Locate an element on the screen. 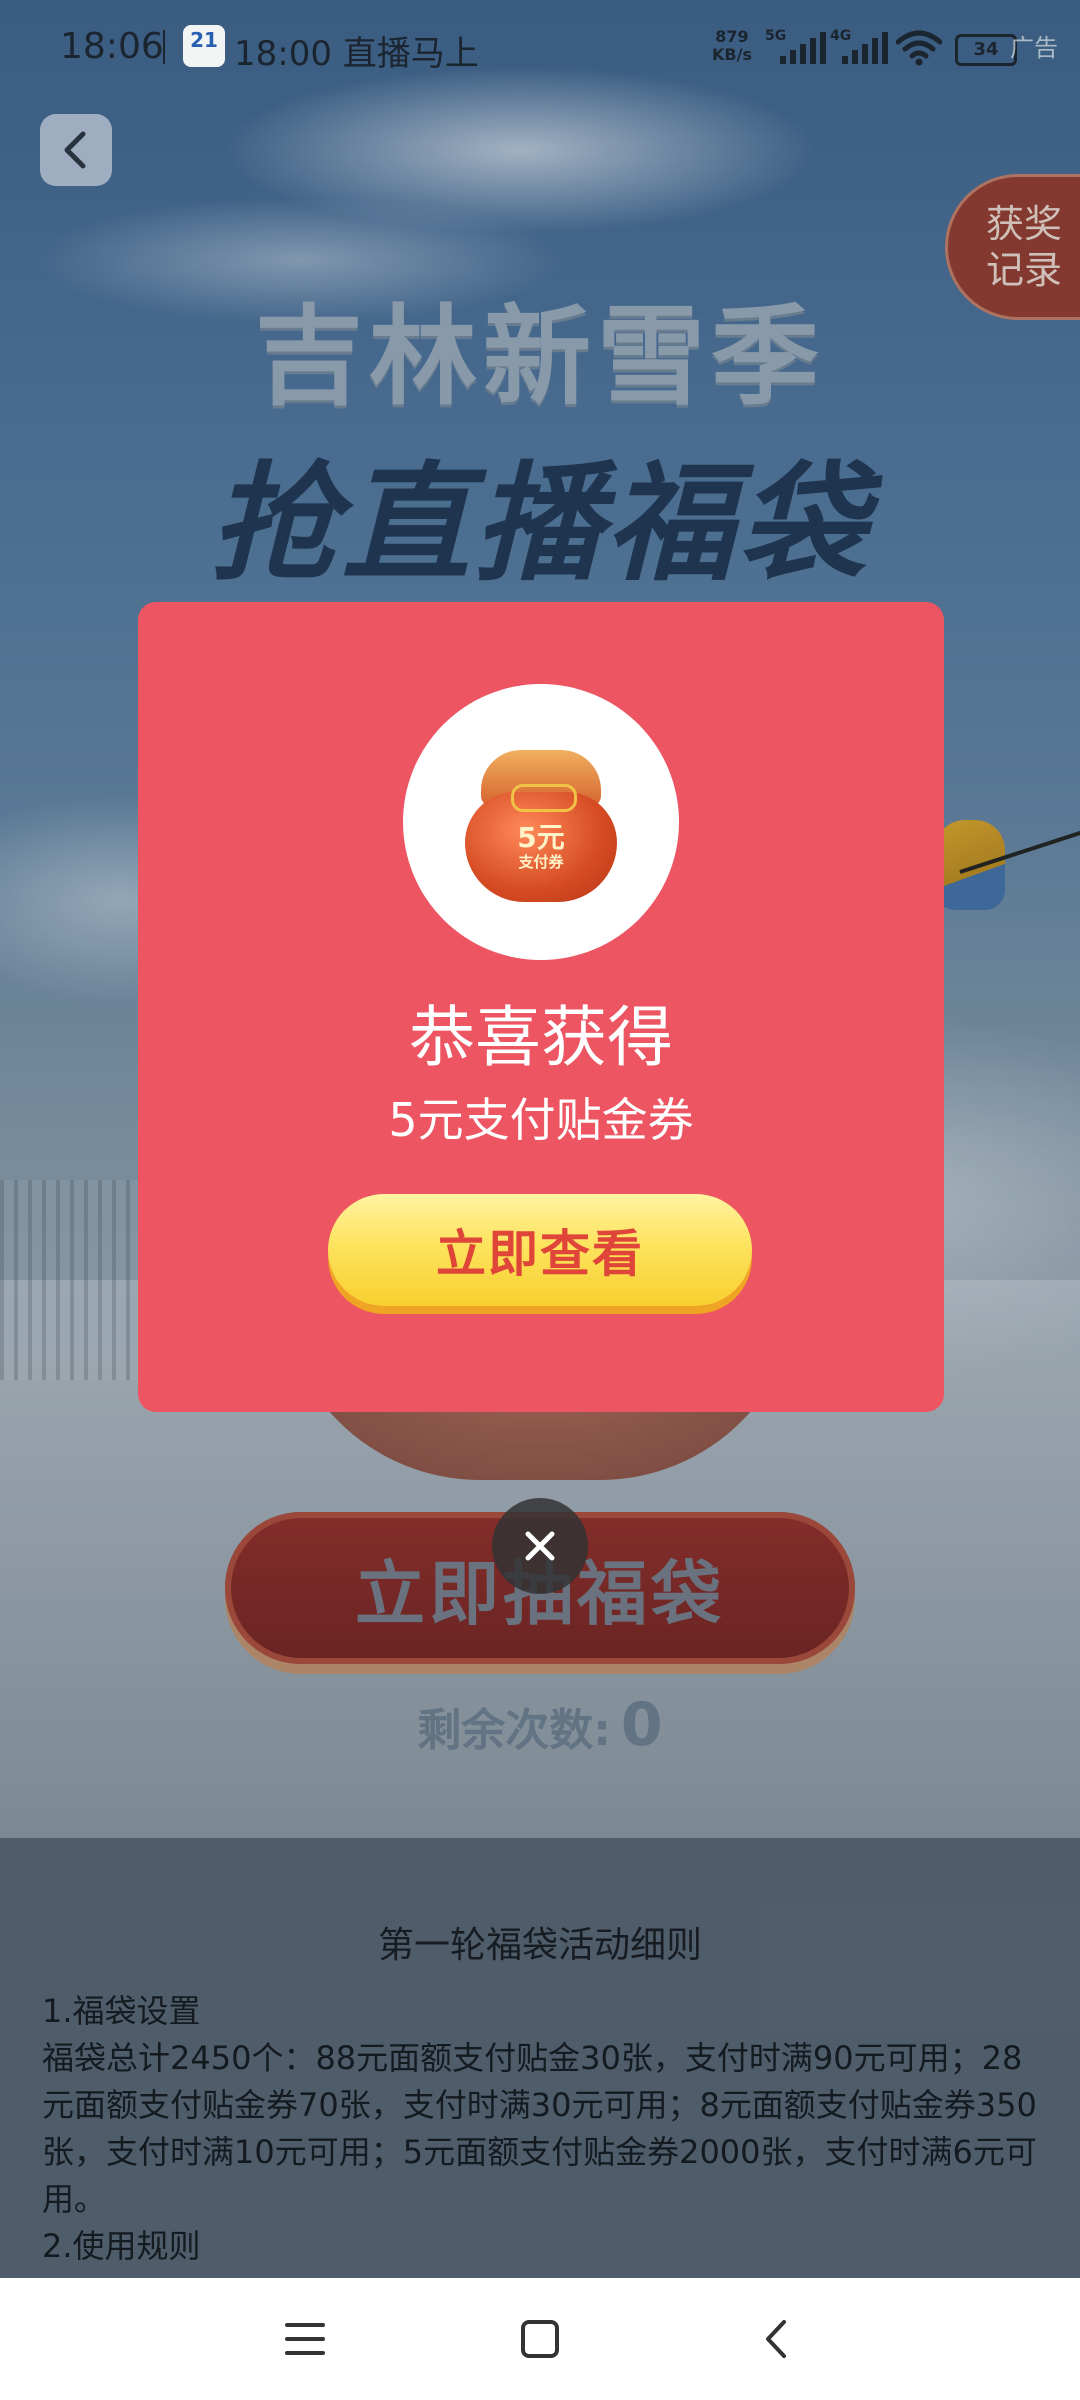  close-icon is located at coordinates (540, 1546).